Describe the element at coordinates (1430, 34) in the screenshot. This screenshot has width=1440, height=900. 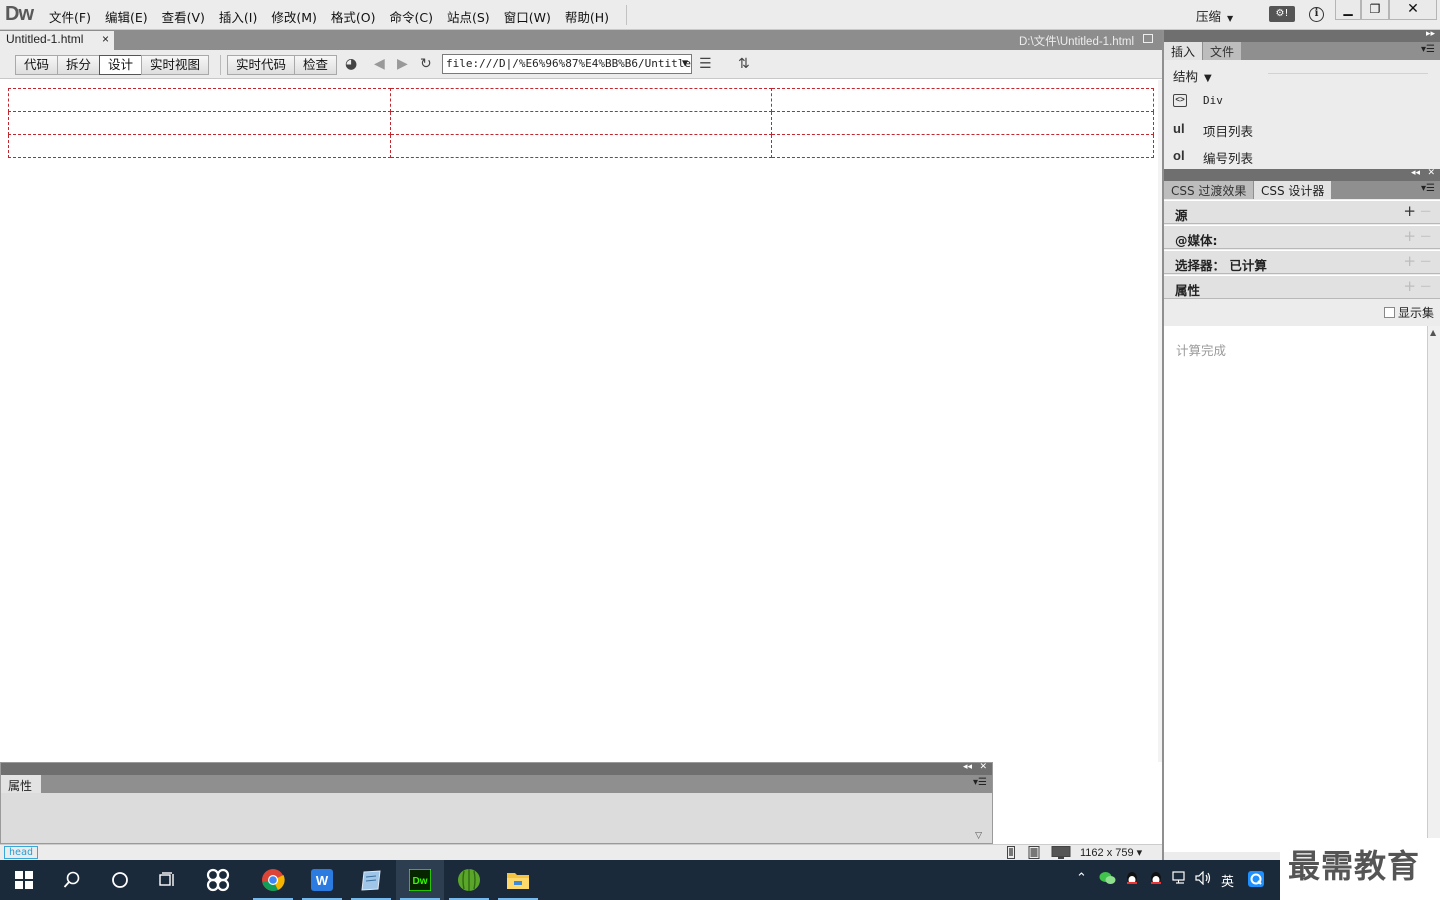
I see `expand-panel-icon: ▸▸` at that location.